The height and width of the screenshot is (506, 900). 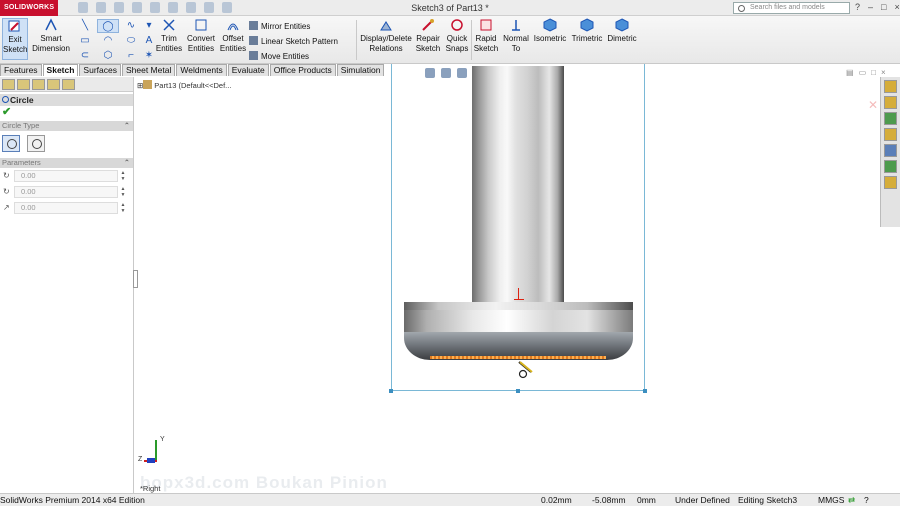 What do you see at coordinates (131, 41) in the screenshot?
I see `ellipse-icon: ⬭` at bounding box center [131, 41].